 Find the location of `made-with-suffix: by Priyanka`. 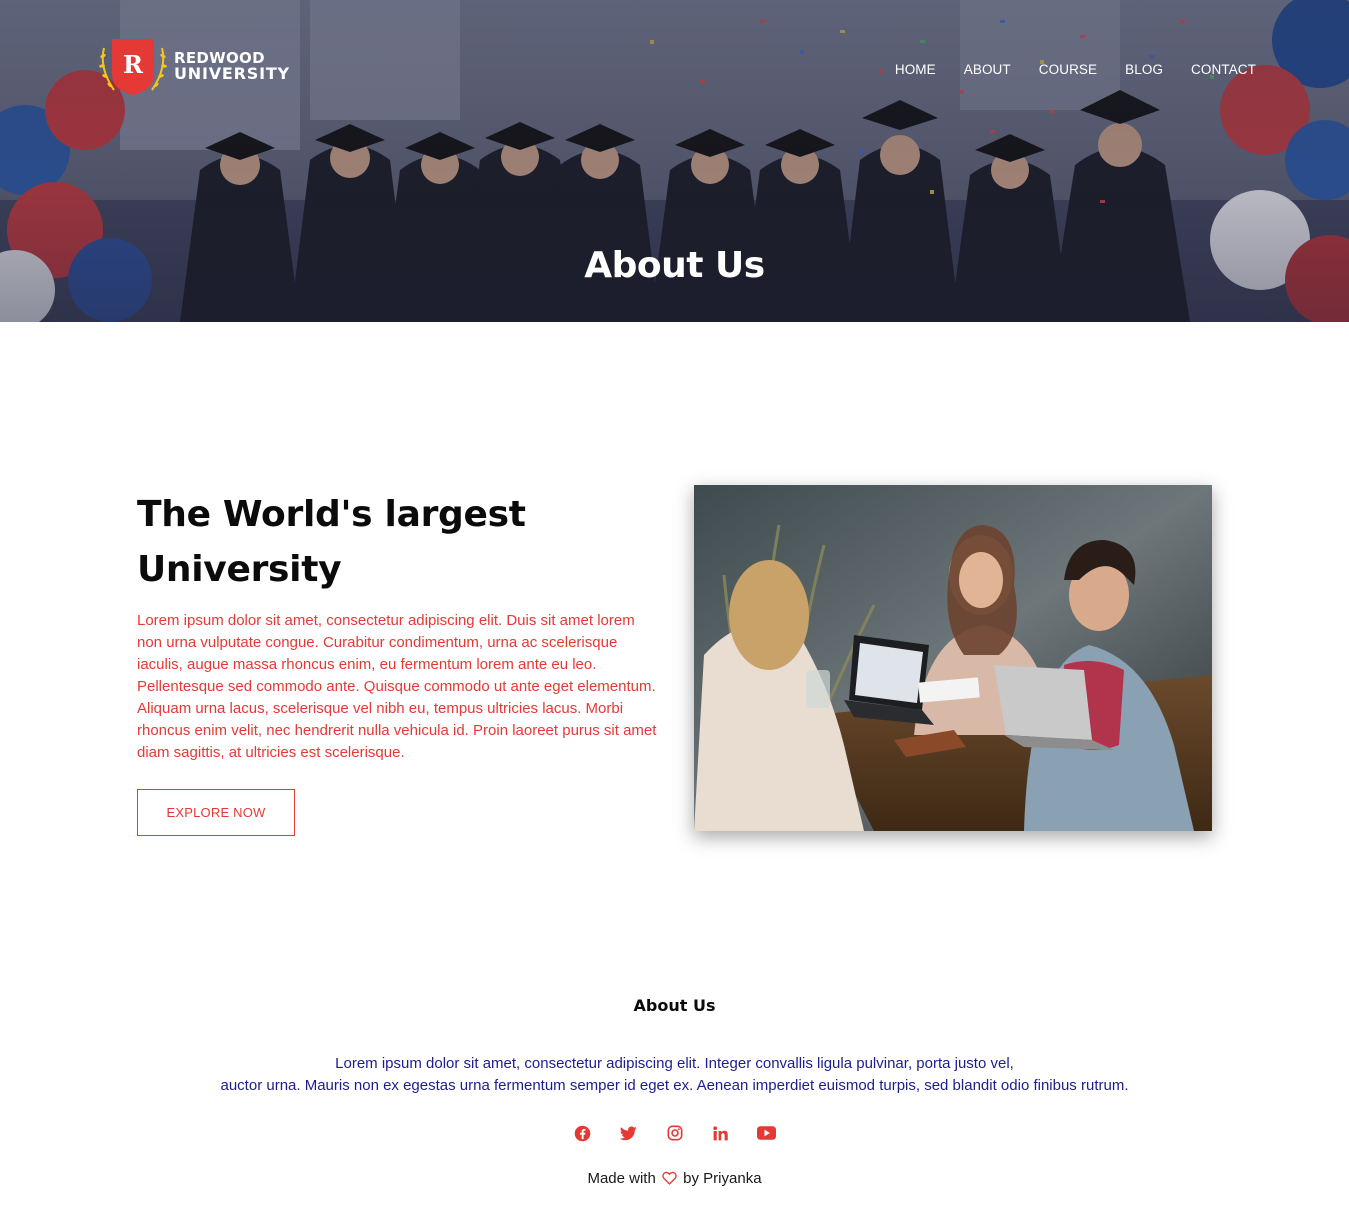

made-with-suffix: by Priyanka is located at coordinates (722, 1178).